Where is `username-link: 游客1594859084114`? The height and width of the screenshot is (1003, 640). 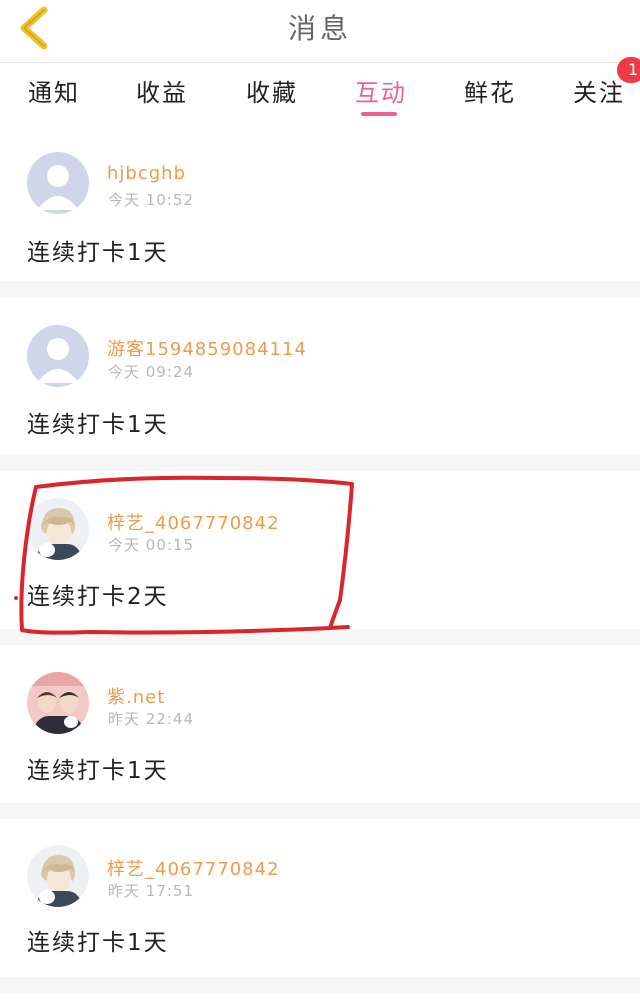 username-link: 游客1594859084114 is located at coordinates (207, 348).